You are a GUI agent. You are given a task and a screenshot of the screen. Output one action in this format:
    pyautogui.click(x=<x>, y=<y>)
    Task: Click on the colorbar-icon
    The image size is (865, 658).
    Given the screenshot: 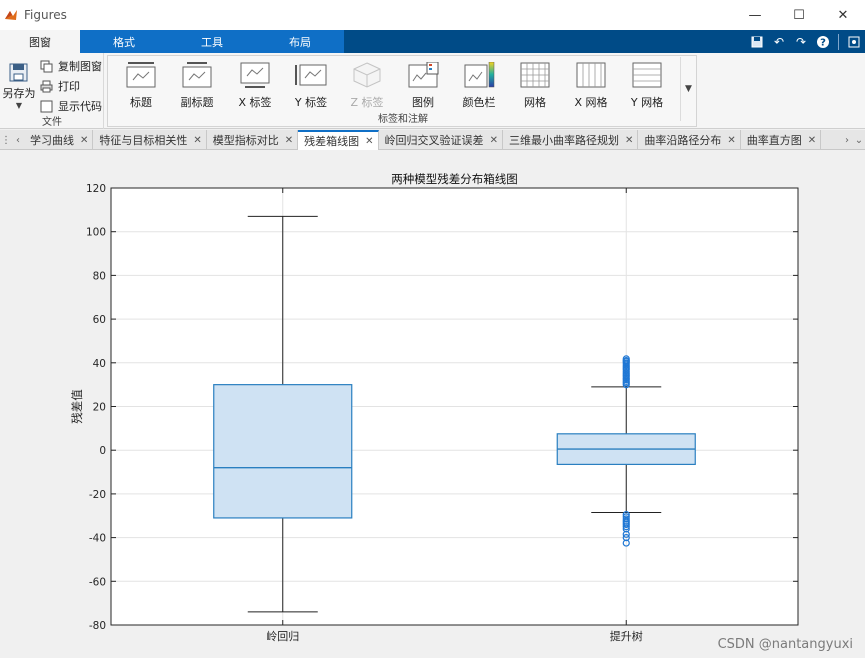 What is the action you would take?
    pyautogui.click(x=479, y=75)
    